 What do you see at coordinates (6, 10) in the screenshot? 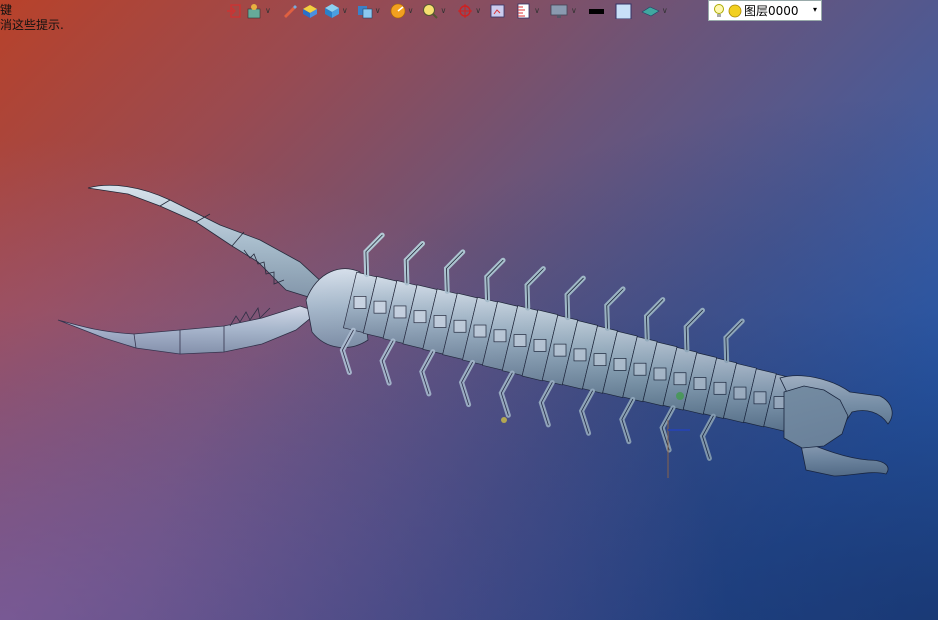
I see `hint-line-1: 键` at bounding box center [6, 10].